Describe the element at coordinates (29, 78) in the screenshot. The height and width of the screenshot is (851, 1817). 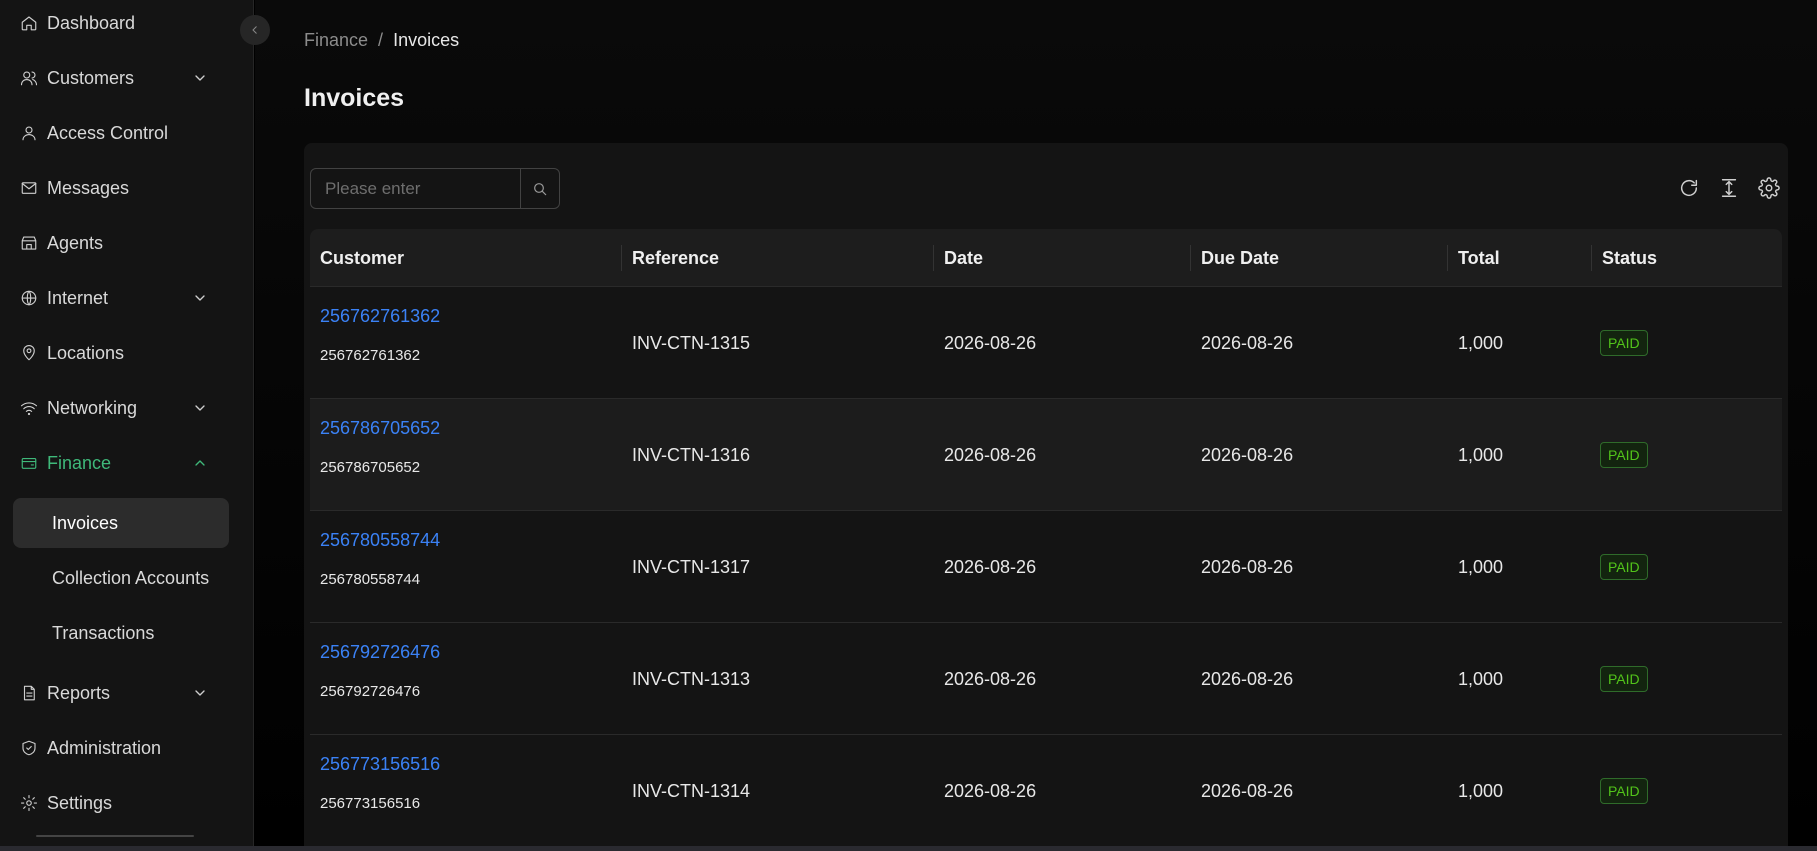
I see `users-icon` at that location.